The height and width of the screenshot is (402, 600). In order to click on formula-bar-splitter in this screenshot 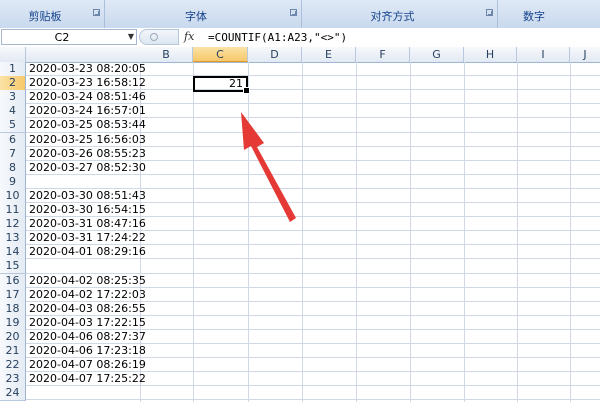, I will do `click(159, 37)`.